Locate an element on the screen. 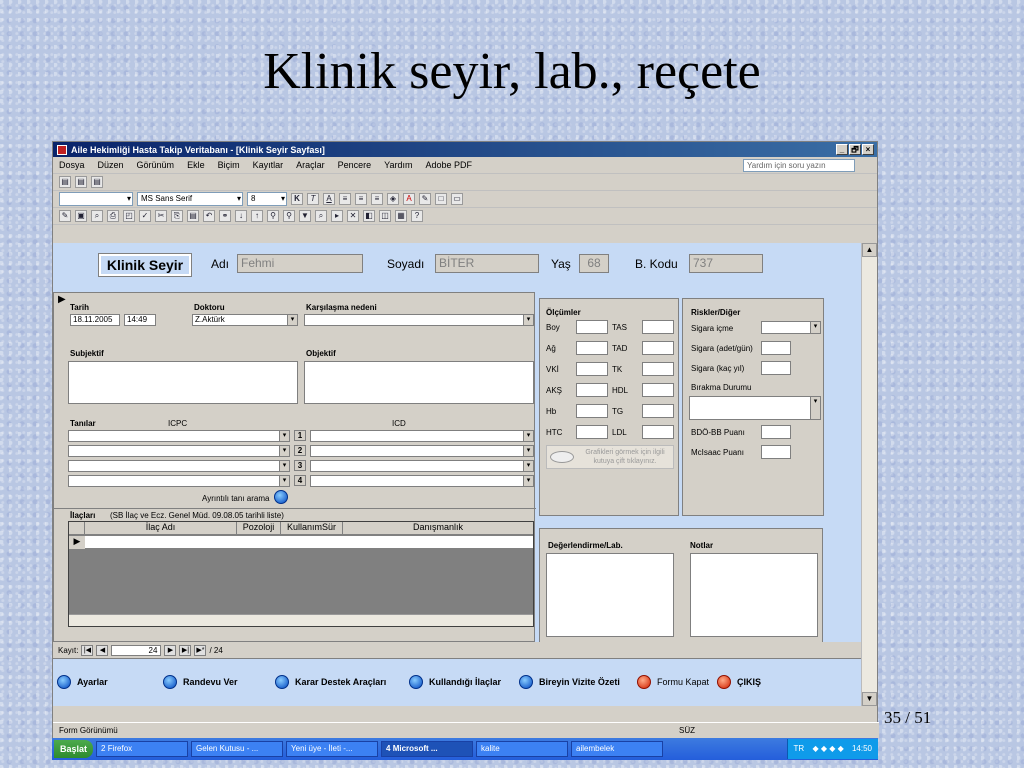  font-color-icon: A is located at coordinates (409, 199).